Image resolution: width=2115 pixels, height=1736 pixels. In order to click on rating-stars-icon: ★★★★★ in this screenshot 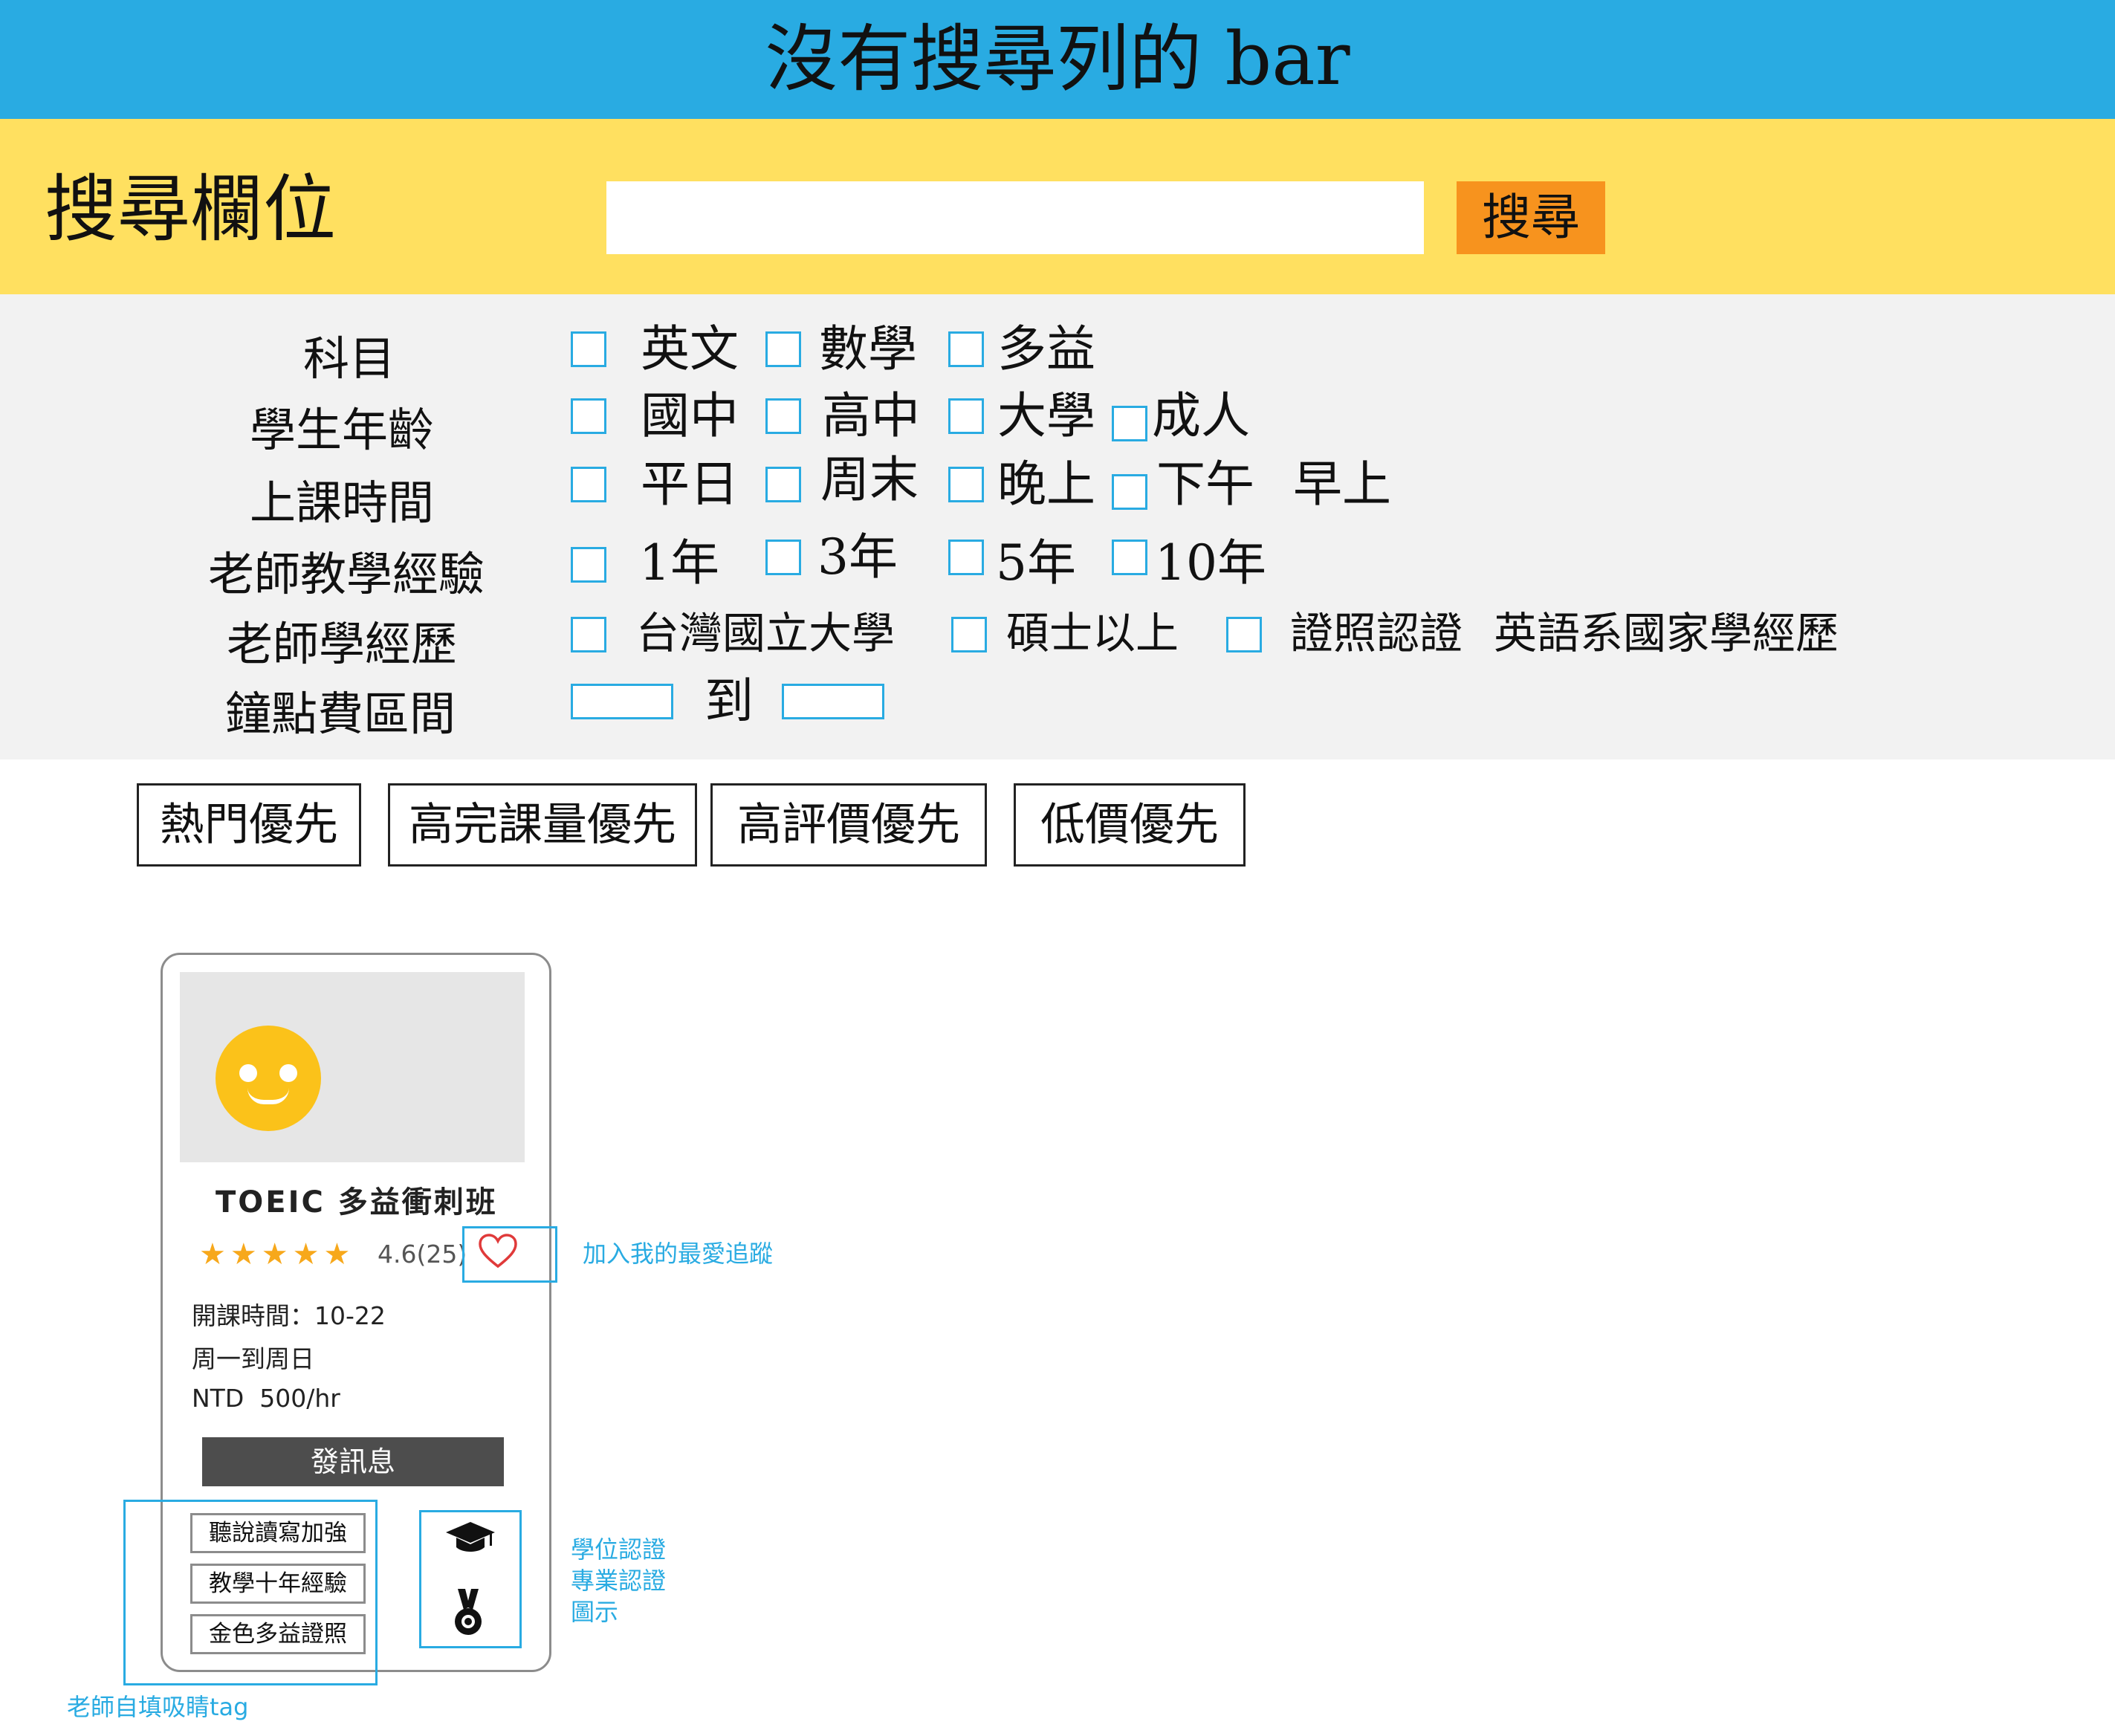, I will do `click(277, 1254)`.